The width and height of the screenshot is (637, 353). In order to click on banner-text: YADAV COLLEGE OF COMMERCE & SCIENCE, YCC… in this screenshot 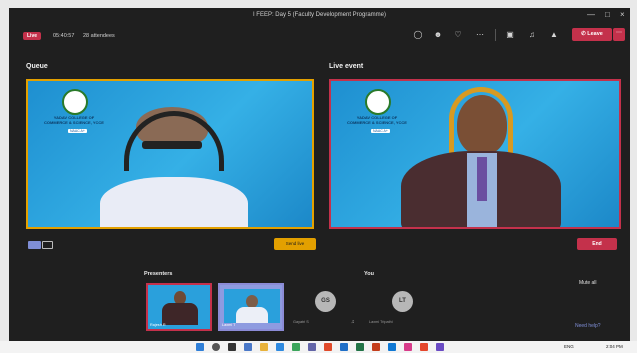, I will do `click(74, 120)`.